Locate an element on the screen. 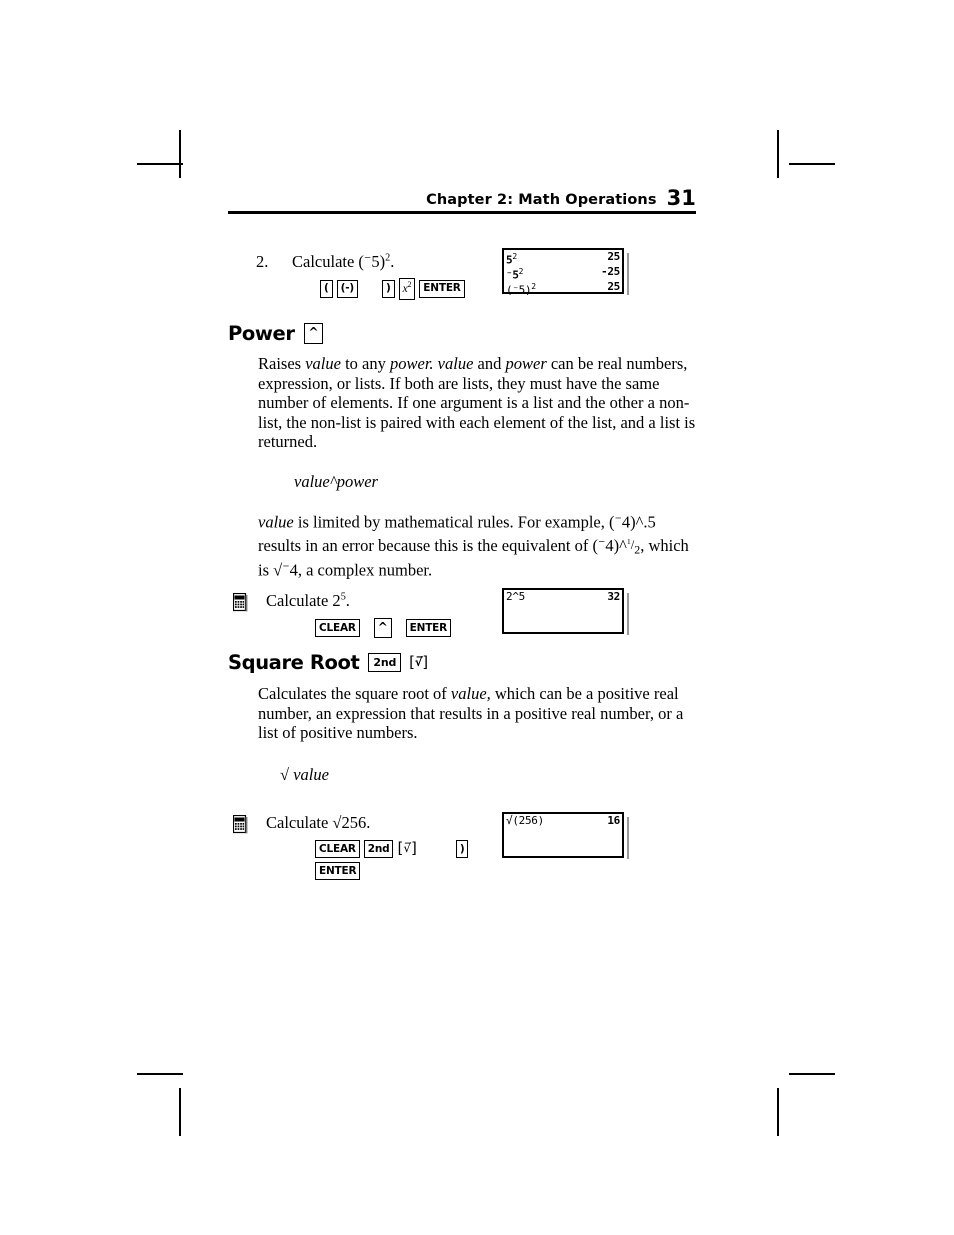 The image size is (954, 1235). screen-line: ⁻52 -25 is located at coordinates (563, 273).